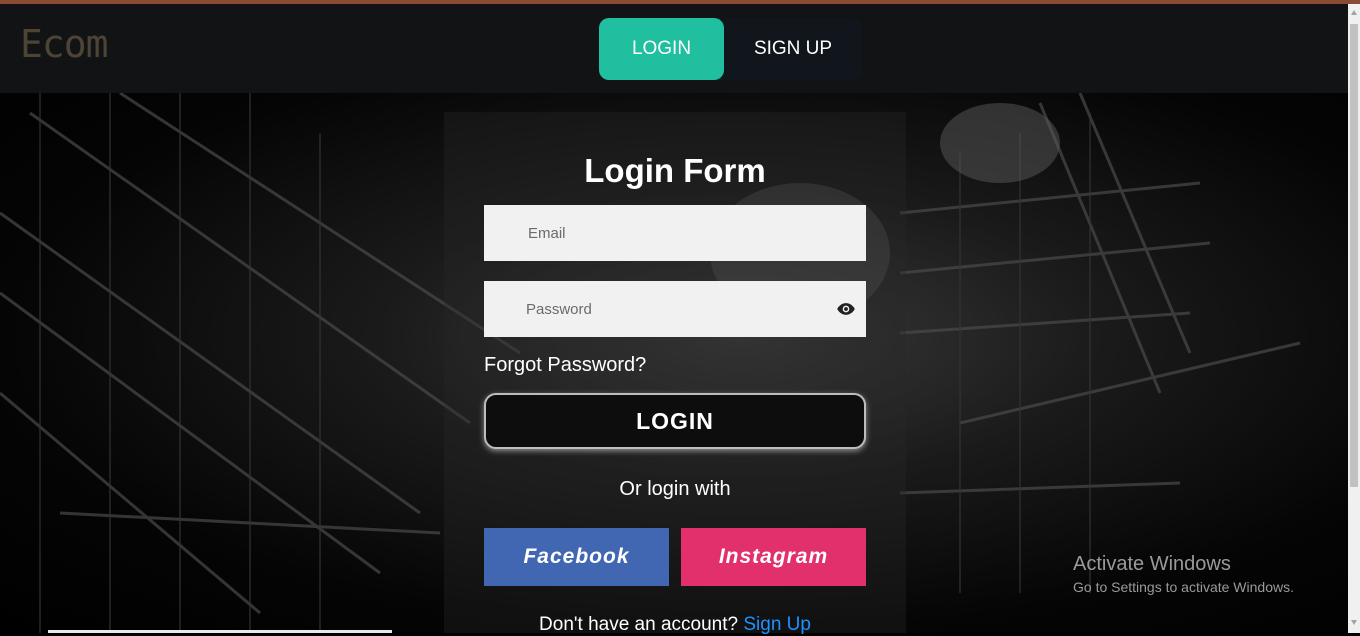 The width and height of the screenshot is (1360, 636). I want to click on tab-signup: SIGN UP, so click(793, 49).